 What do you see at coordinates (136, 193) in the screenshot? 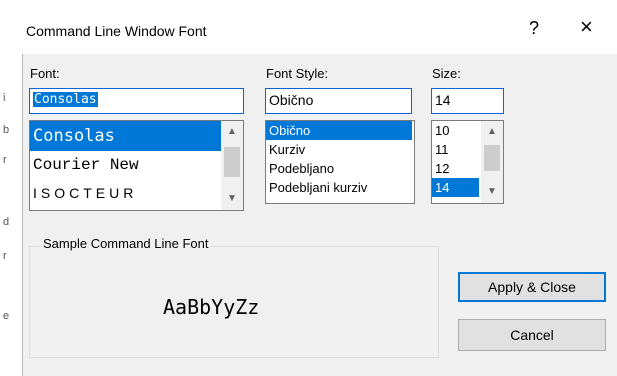
I see `font-option-isocteur: ISOCTEUR` at bounding box center [136, 193].